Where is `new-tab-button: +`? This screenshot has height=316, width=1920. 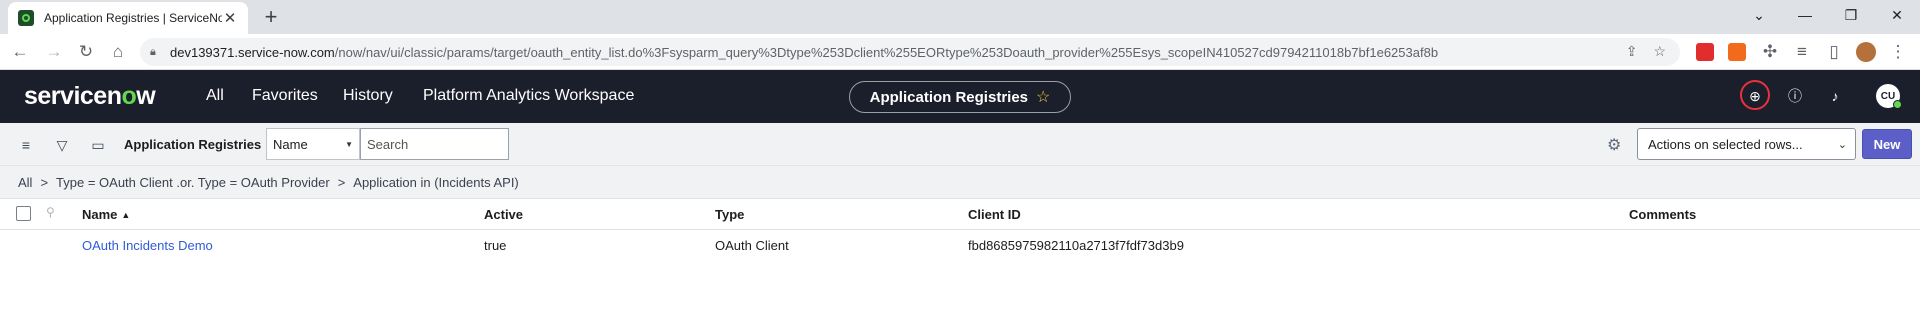 new-tab-button: + is located at coordinates (271, 17).